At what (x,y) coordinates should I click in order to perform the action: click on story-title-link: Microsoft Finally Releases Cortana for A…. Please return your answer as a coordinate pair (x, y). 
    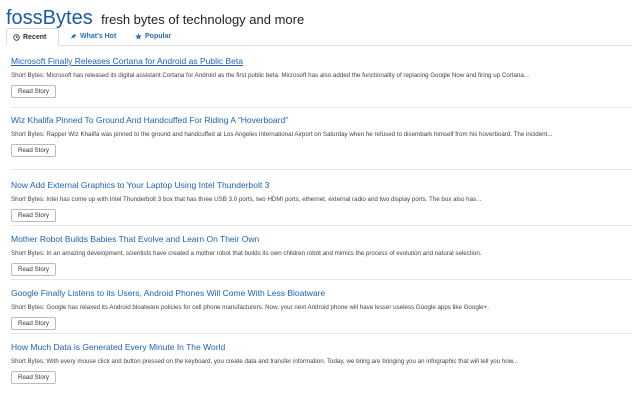
    Looking at the image, I should click on (321, 61).